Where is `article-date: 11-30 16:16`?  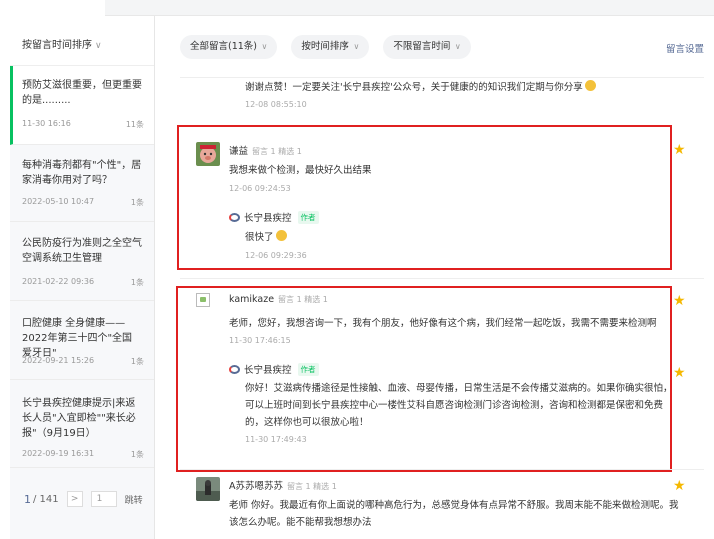
article-date: 11-30 16:16 is located at coordinates (46, 123).